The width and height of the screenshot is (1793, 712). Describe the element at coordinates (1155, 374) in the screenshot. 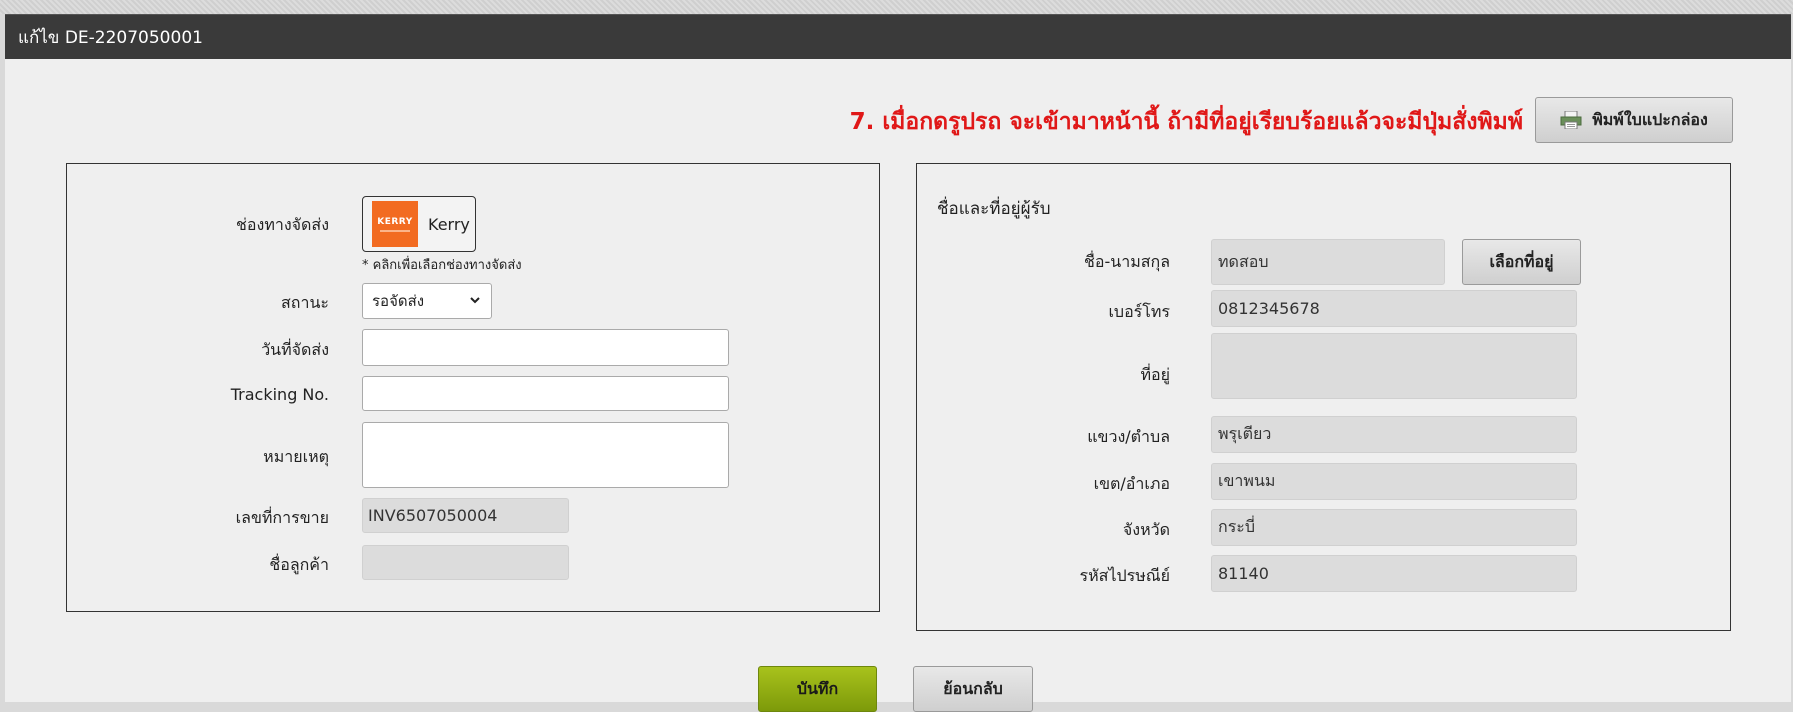

I see `address-label: ที่อยู่` at that location.